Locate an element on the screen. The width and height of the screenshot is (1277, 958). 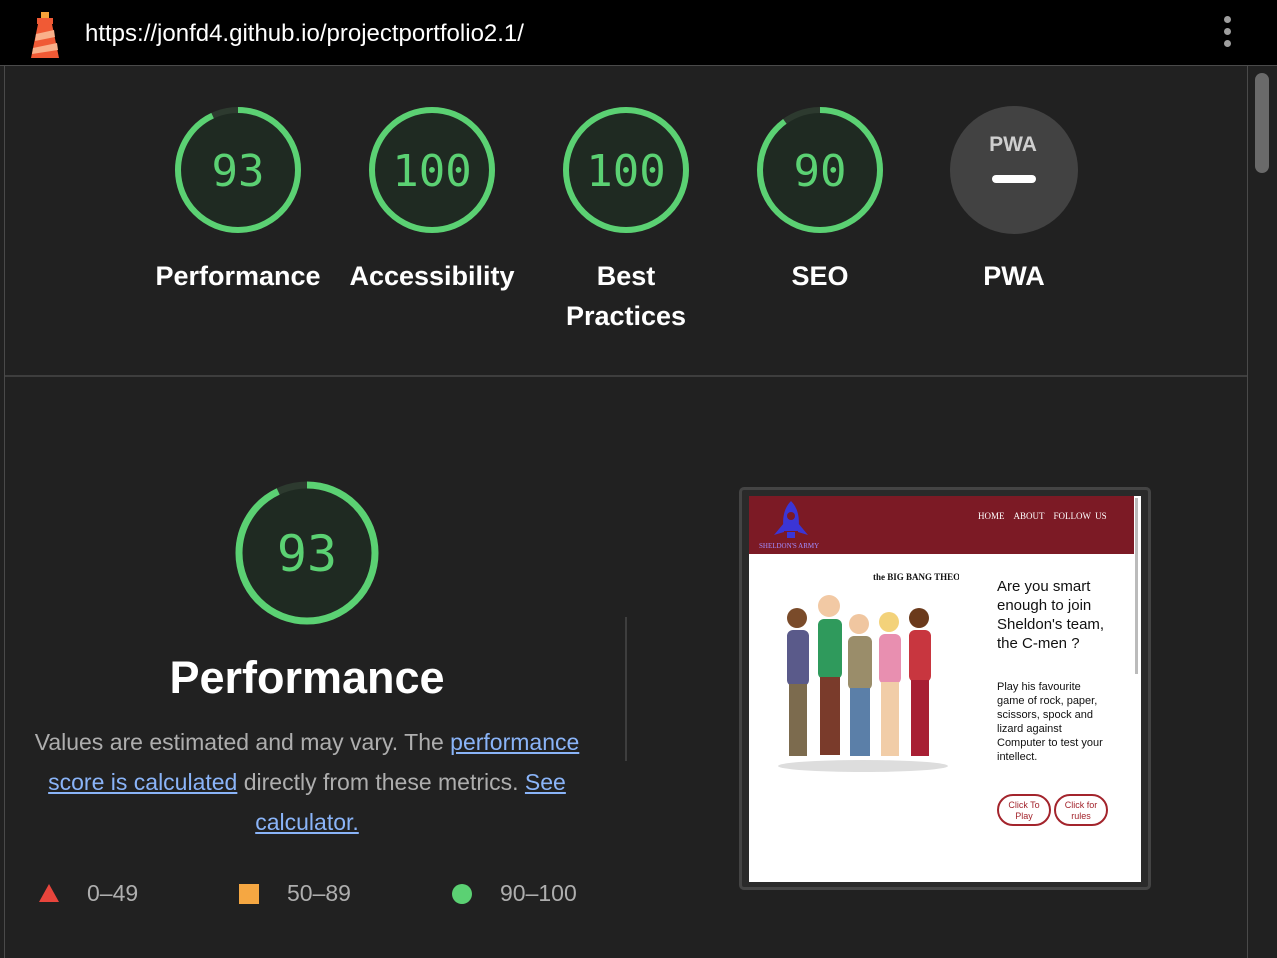
scrollbar-thumb is located at coordinates (1262, 123).